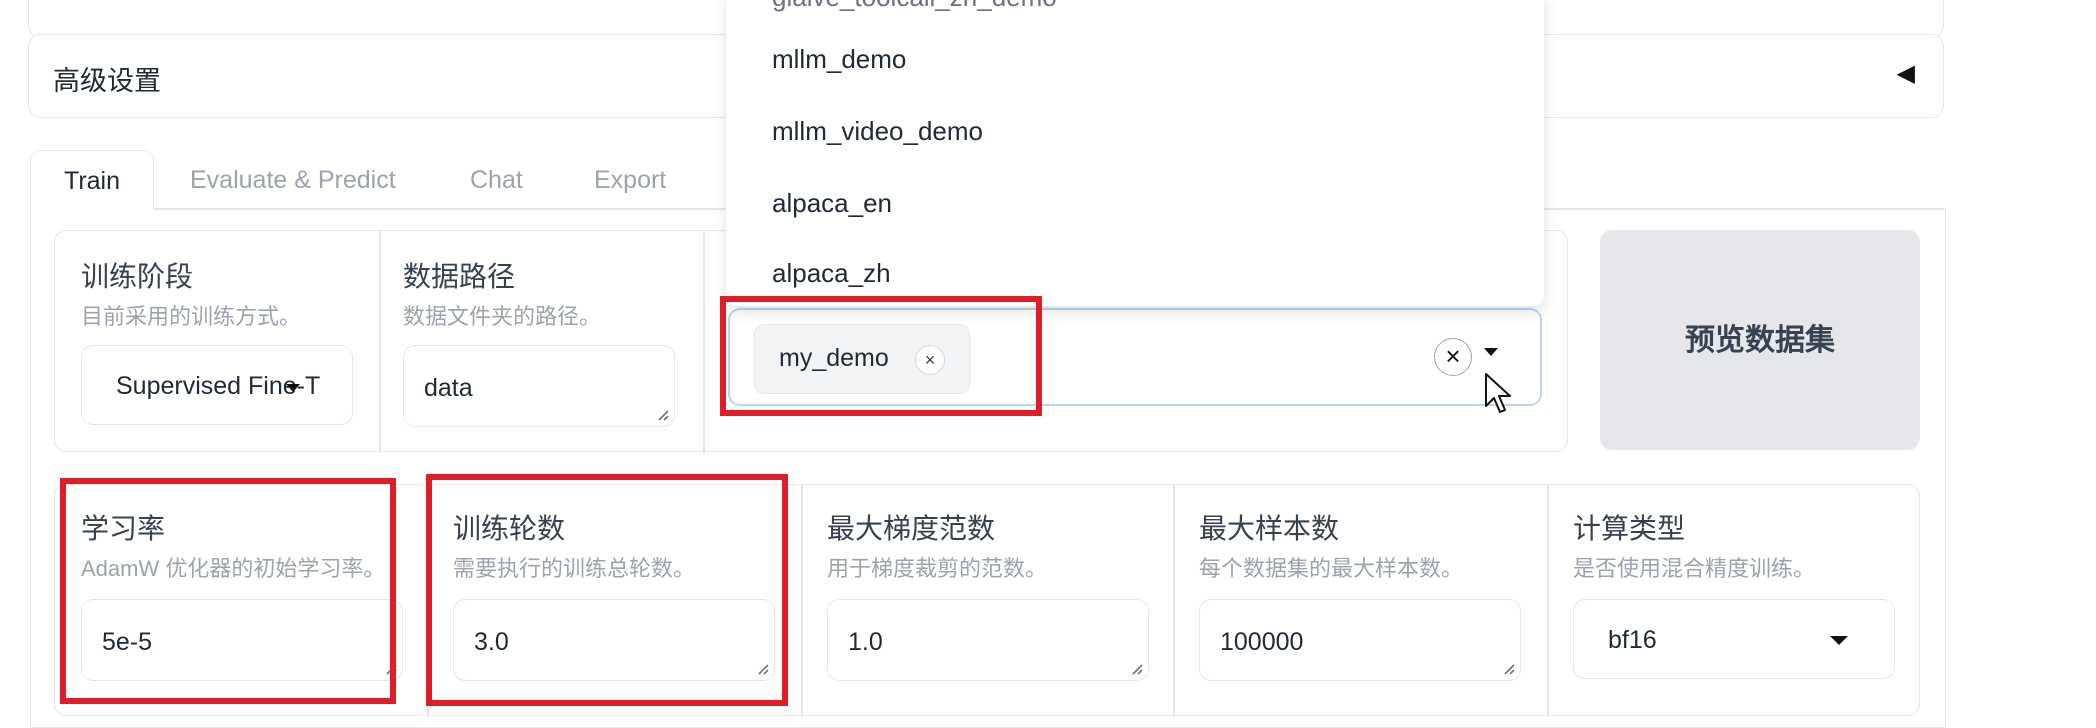  What do you see at coordinates (191, 316) in the screenshot?
I see `training-stage-desc: 目前采用的训练方式。` at bounding box center [191, 316].